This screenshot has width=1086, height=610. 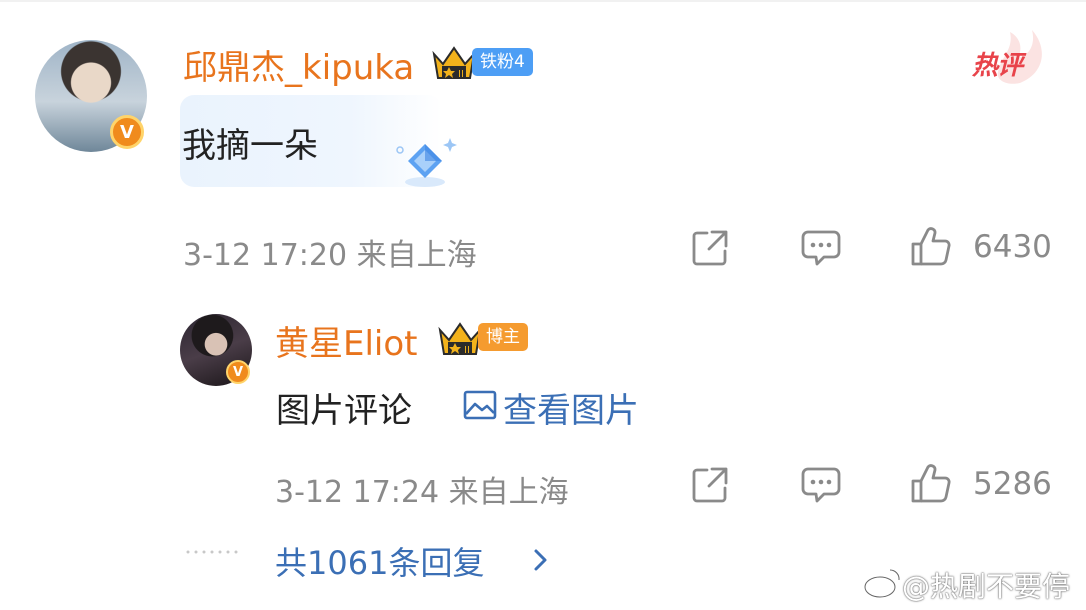 What do you see at coordinates (882, 583) in the screenshot?
I see `weibo-logo-icon` at bounding box center [882, 583].